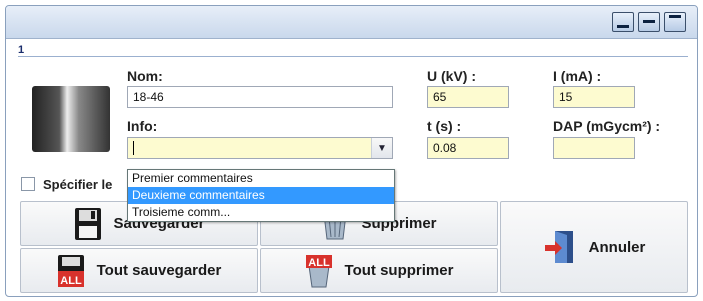 This screenshot has width=703, height=301. Describe the element at coordinates (71, 281) in the screenshot. I see `save-all-icon-text: ALL` at that location.